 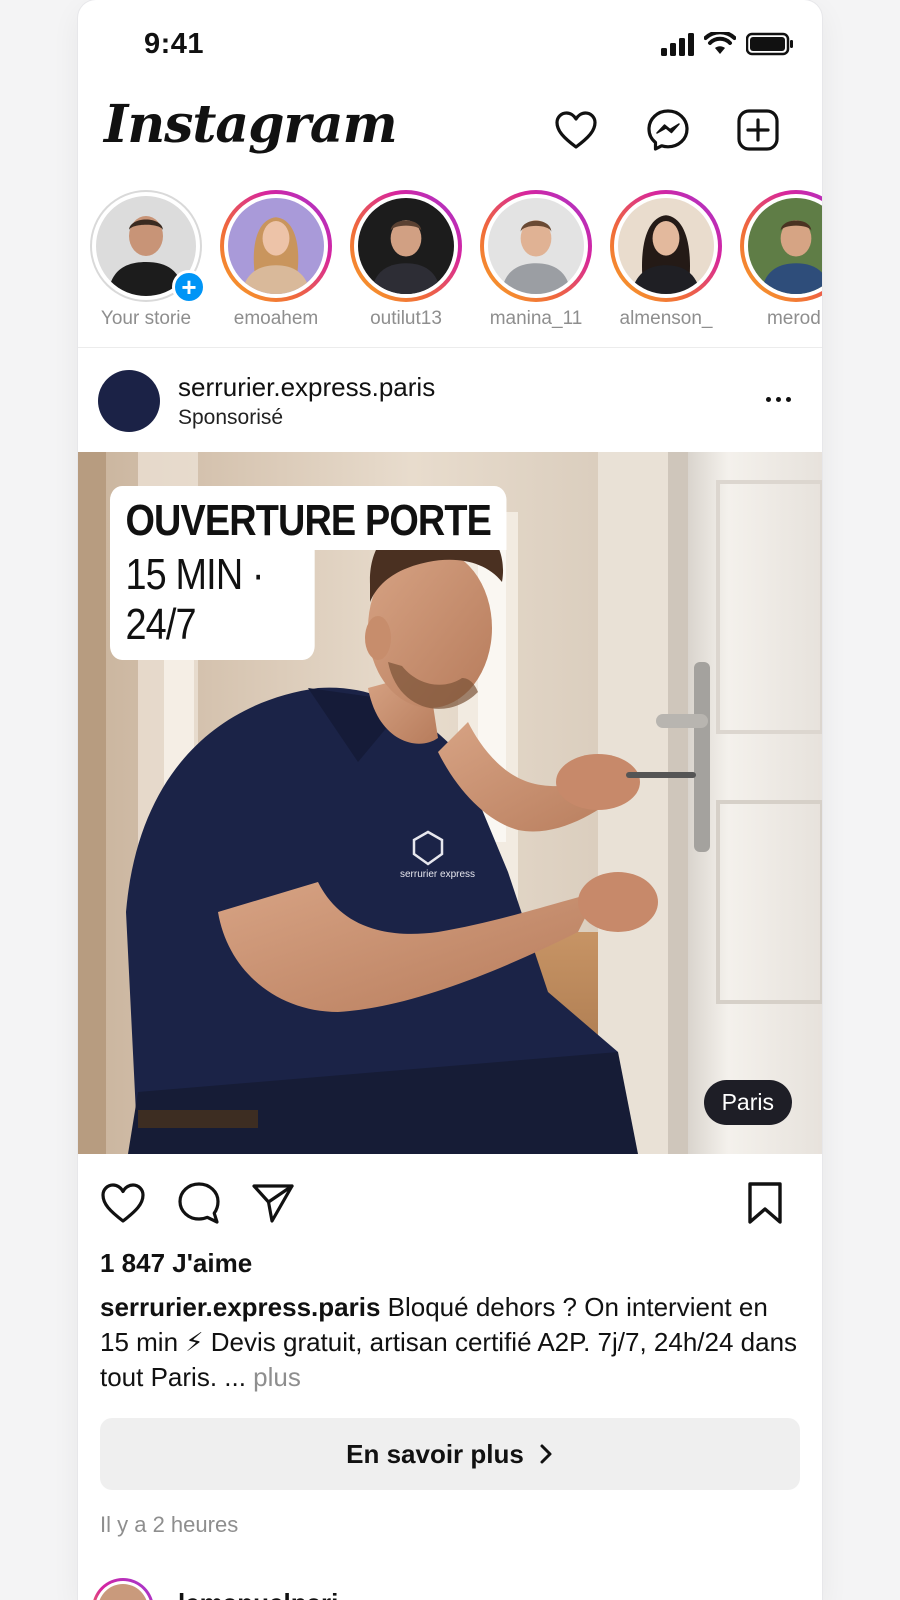 I want to click on location-badge: Paris, so click(x=747, y=1102).